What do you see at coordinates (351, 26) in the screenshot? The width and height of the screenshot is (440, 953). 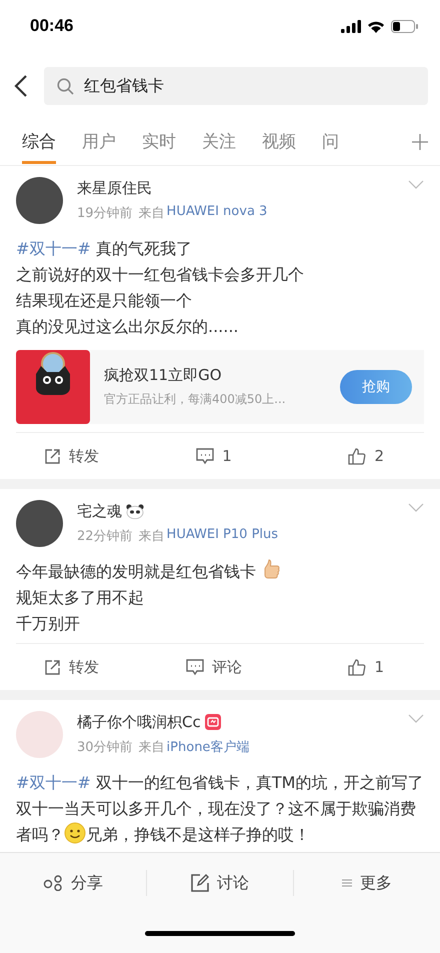 I see `signal-icon` at bounding box center [351, 26].